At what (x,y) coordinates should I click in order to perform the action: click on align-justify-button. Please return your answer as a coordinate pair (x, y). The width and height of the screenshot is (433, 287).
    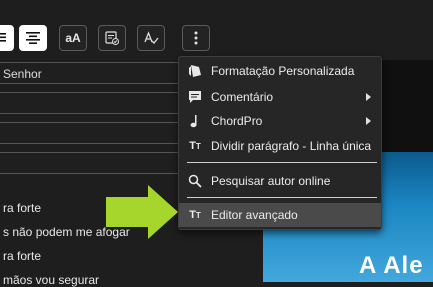
    Looking at the image, I should click on (7, 38).